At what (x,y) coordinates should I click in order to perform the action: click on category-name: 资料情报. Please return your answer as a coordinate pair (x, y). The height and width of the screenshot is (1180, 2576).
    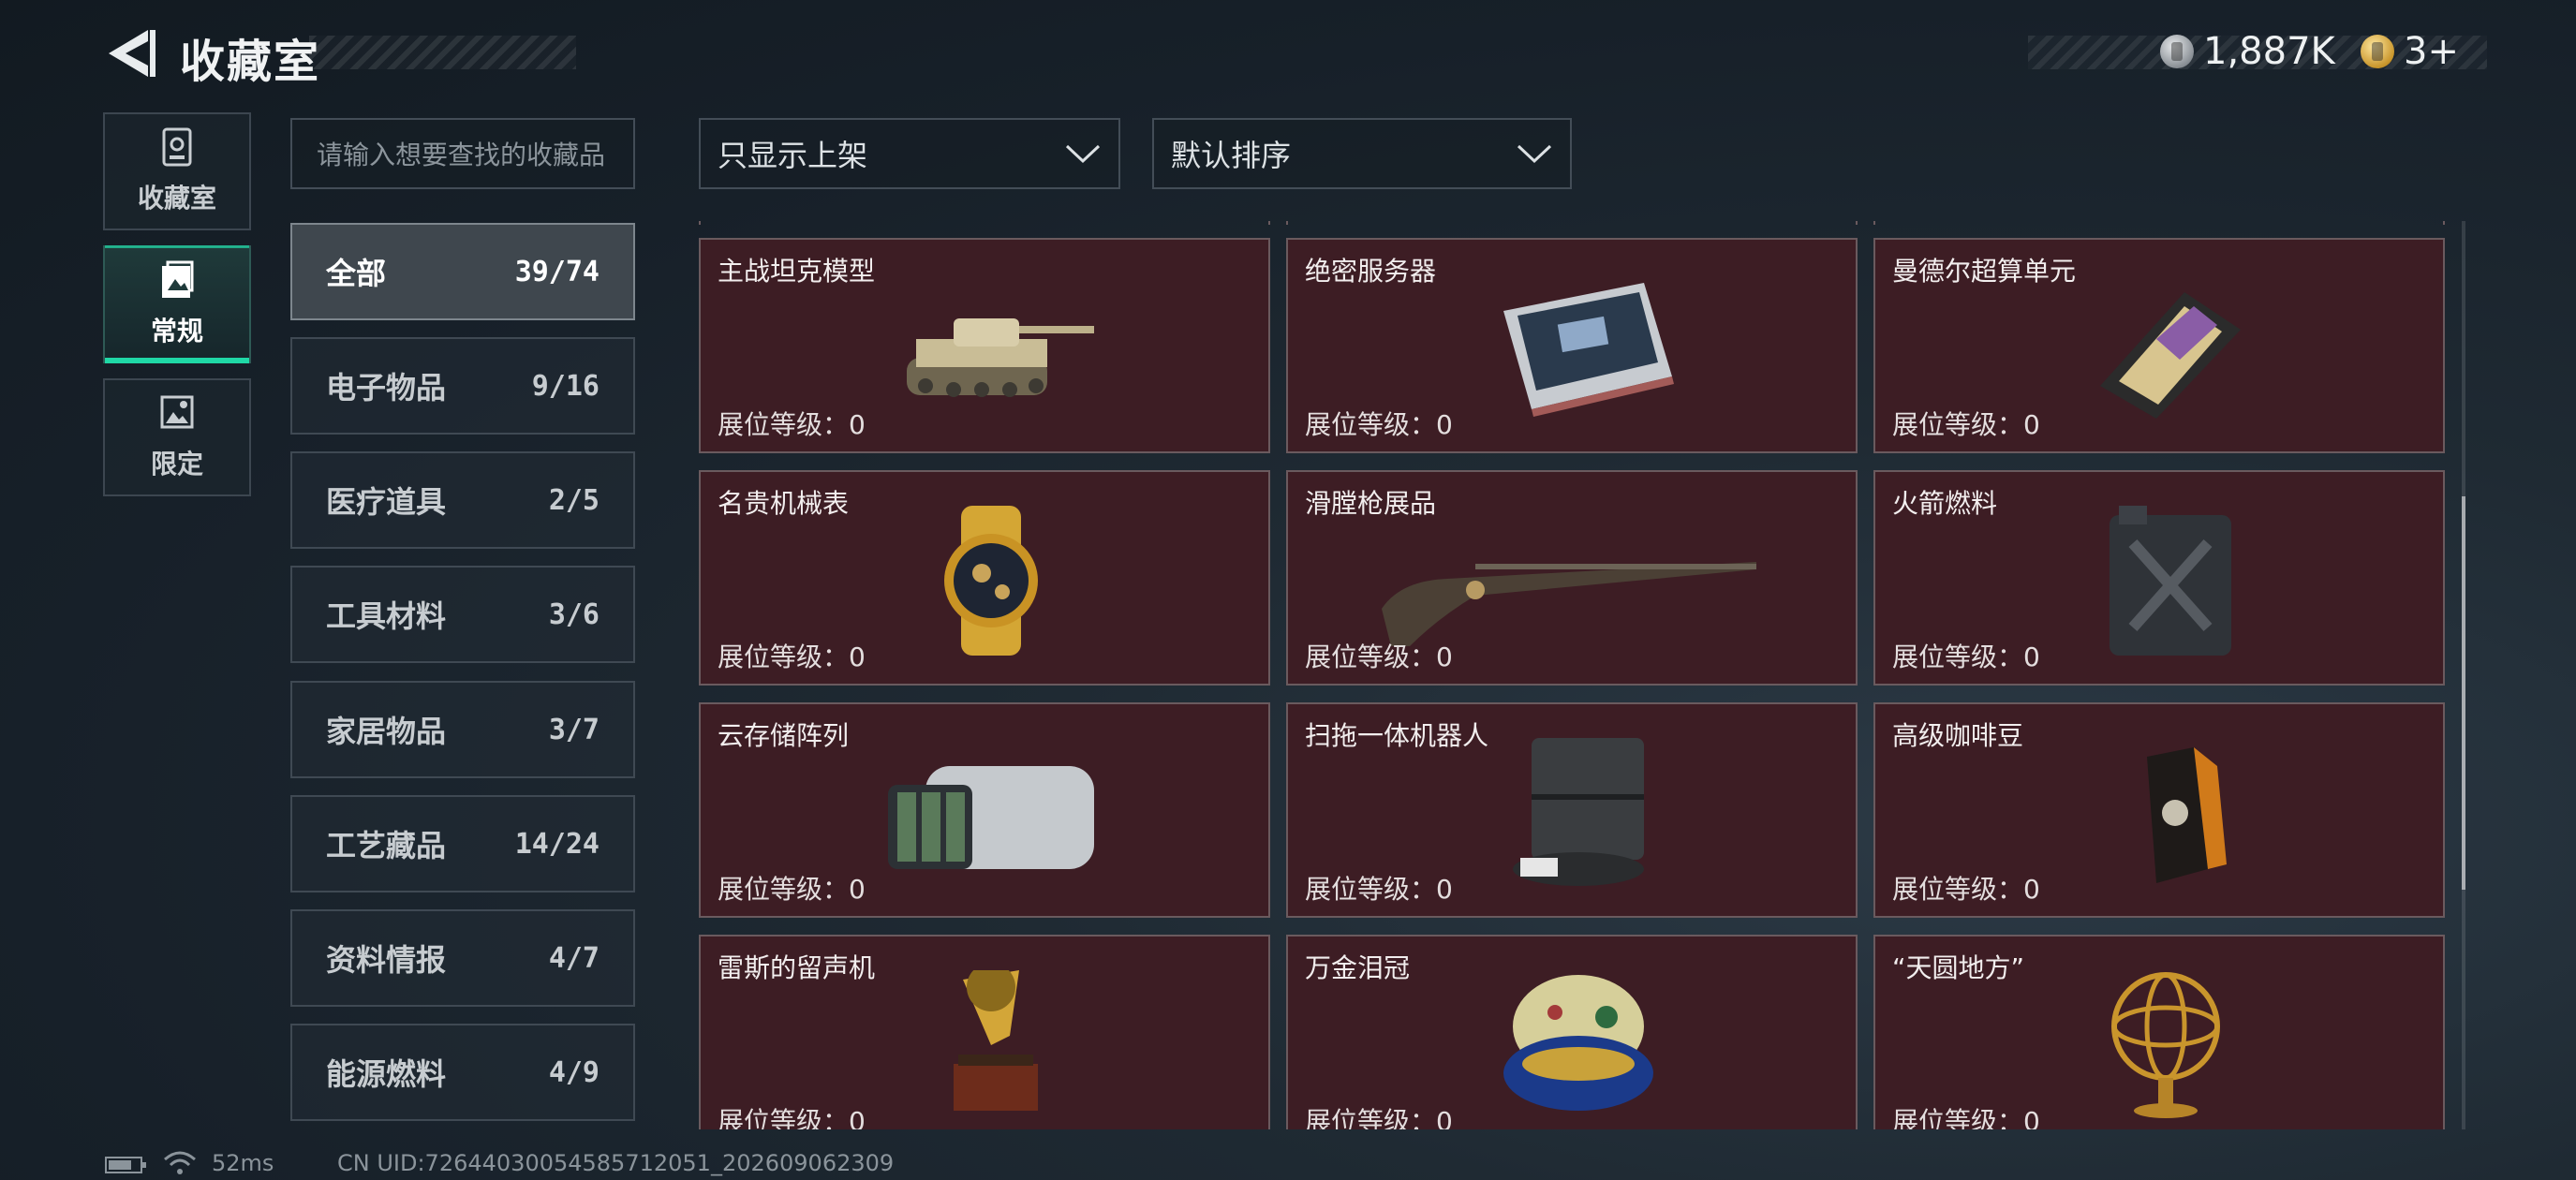
    Looking at the image, I should click on (386, 960).